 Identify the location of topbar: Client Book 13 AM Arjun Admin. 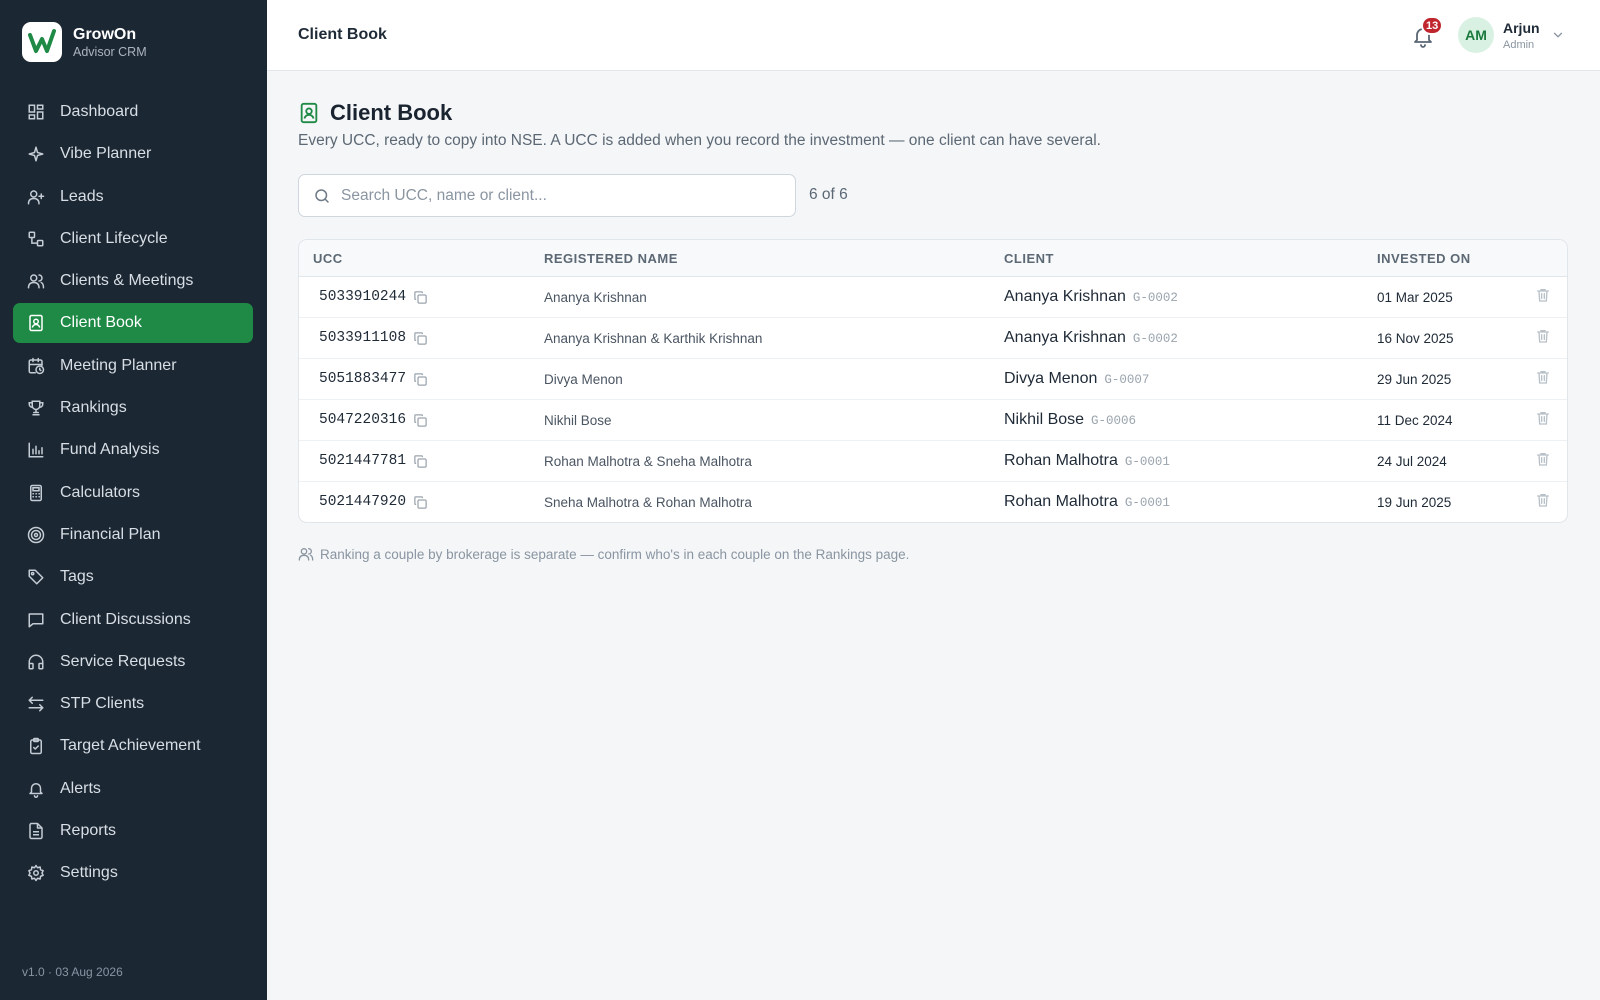
(933, 35).